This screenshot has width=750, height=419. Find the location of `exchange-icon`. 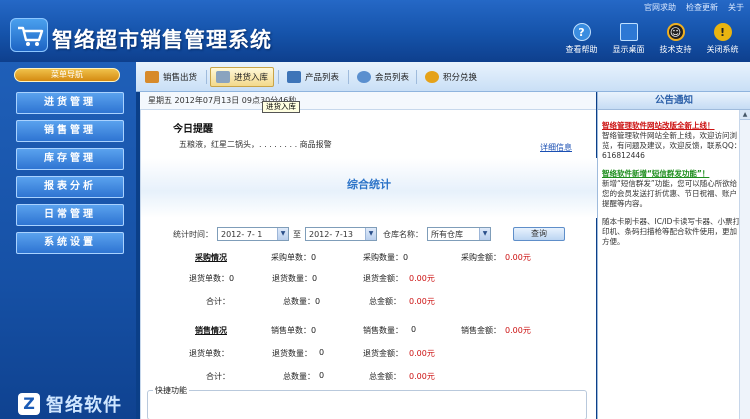

exchange-icon is located at coordinates (432, 77).